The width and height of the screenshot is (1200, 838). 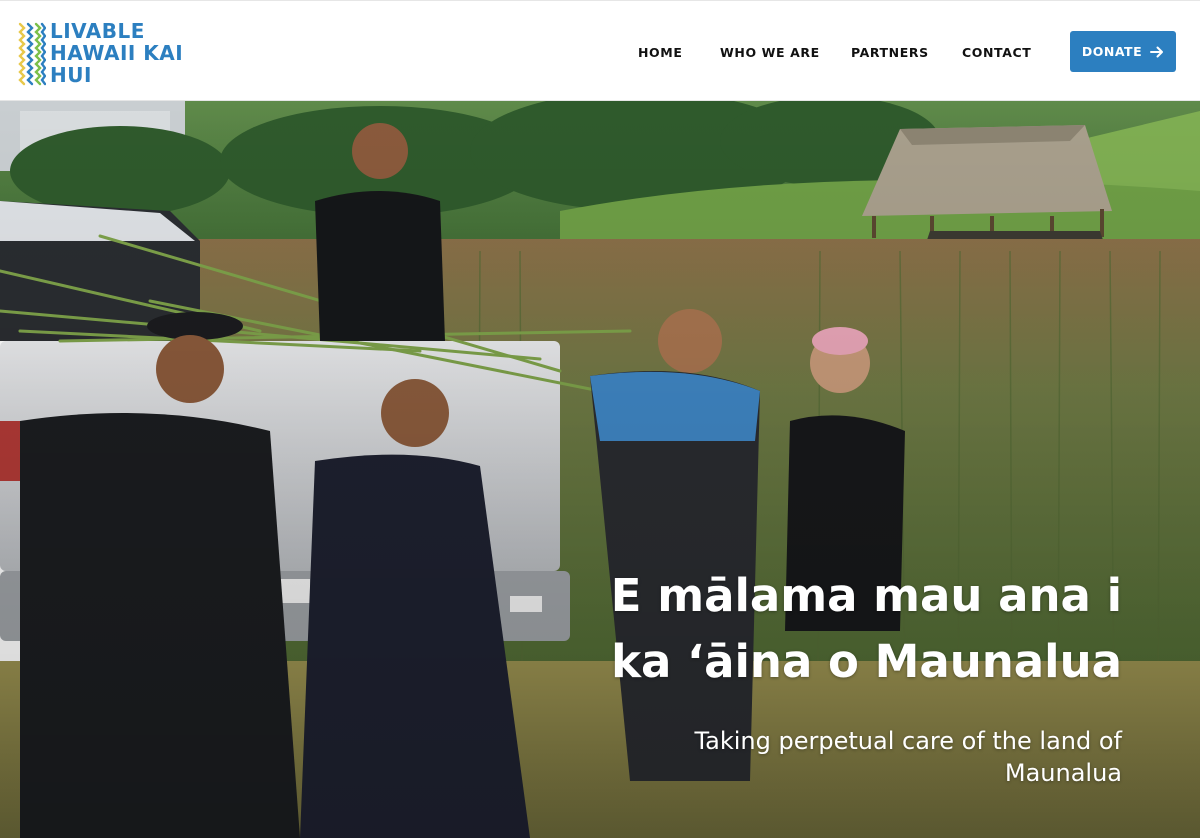 What do you see at coordinates (71, 75) in the screenshot?
I see `logo-line-3: HUI` at bounding box center [71, 75].